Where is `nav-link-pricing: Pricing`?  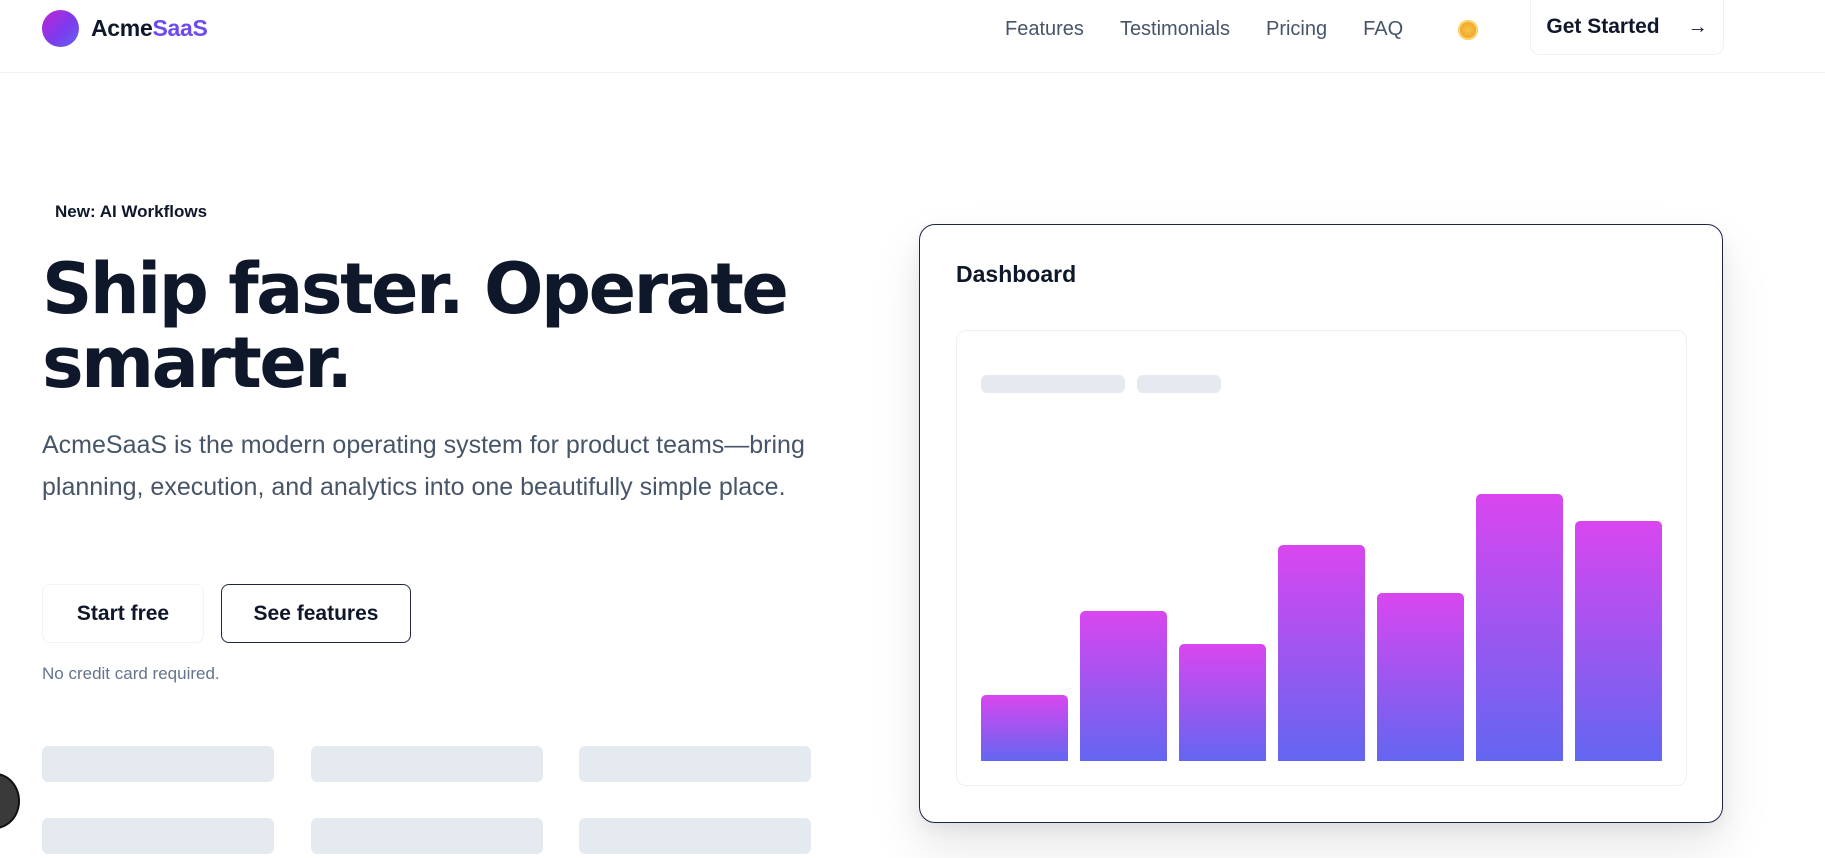
nav-link-pricing: Pricing is located at coordinates (1296, 29).